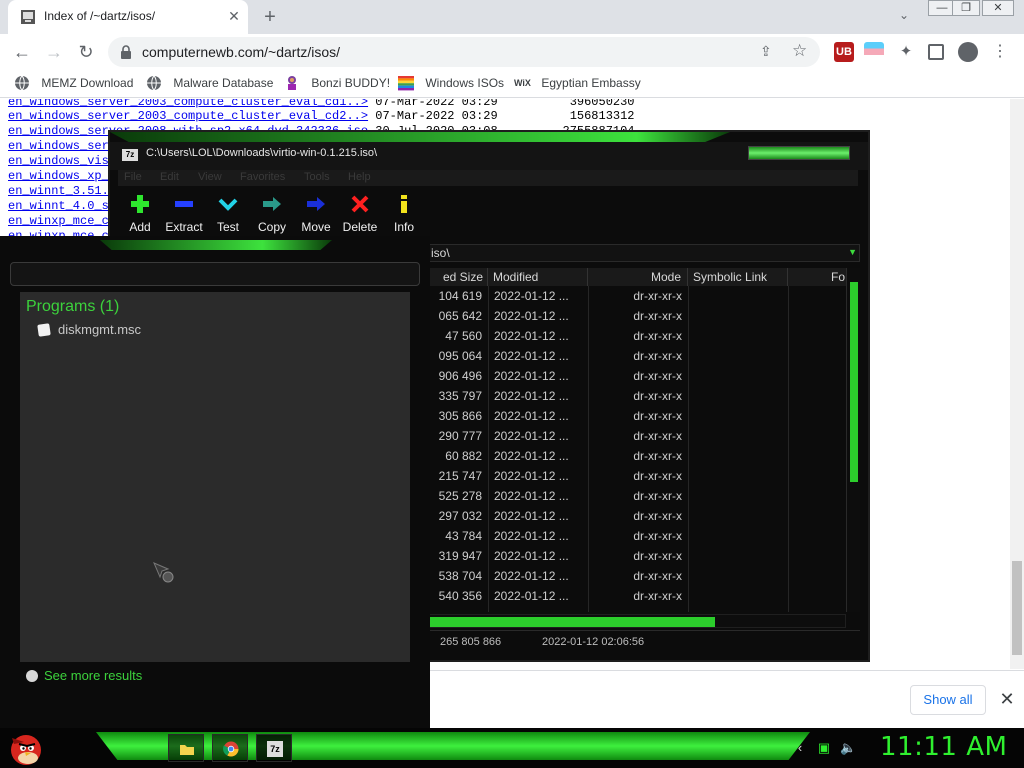 Image resolution: width=1024 pixels, height=768 pixels. What do you see at coordinates (966, 8) in the screenshot?
I see `restore-button: ❐` at bounding box center [966, 8].